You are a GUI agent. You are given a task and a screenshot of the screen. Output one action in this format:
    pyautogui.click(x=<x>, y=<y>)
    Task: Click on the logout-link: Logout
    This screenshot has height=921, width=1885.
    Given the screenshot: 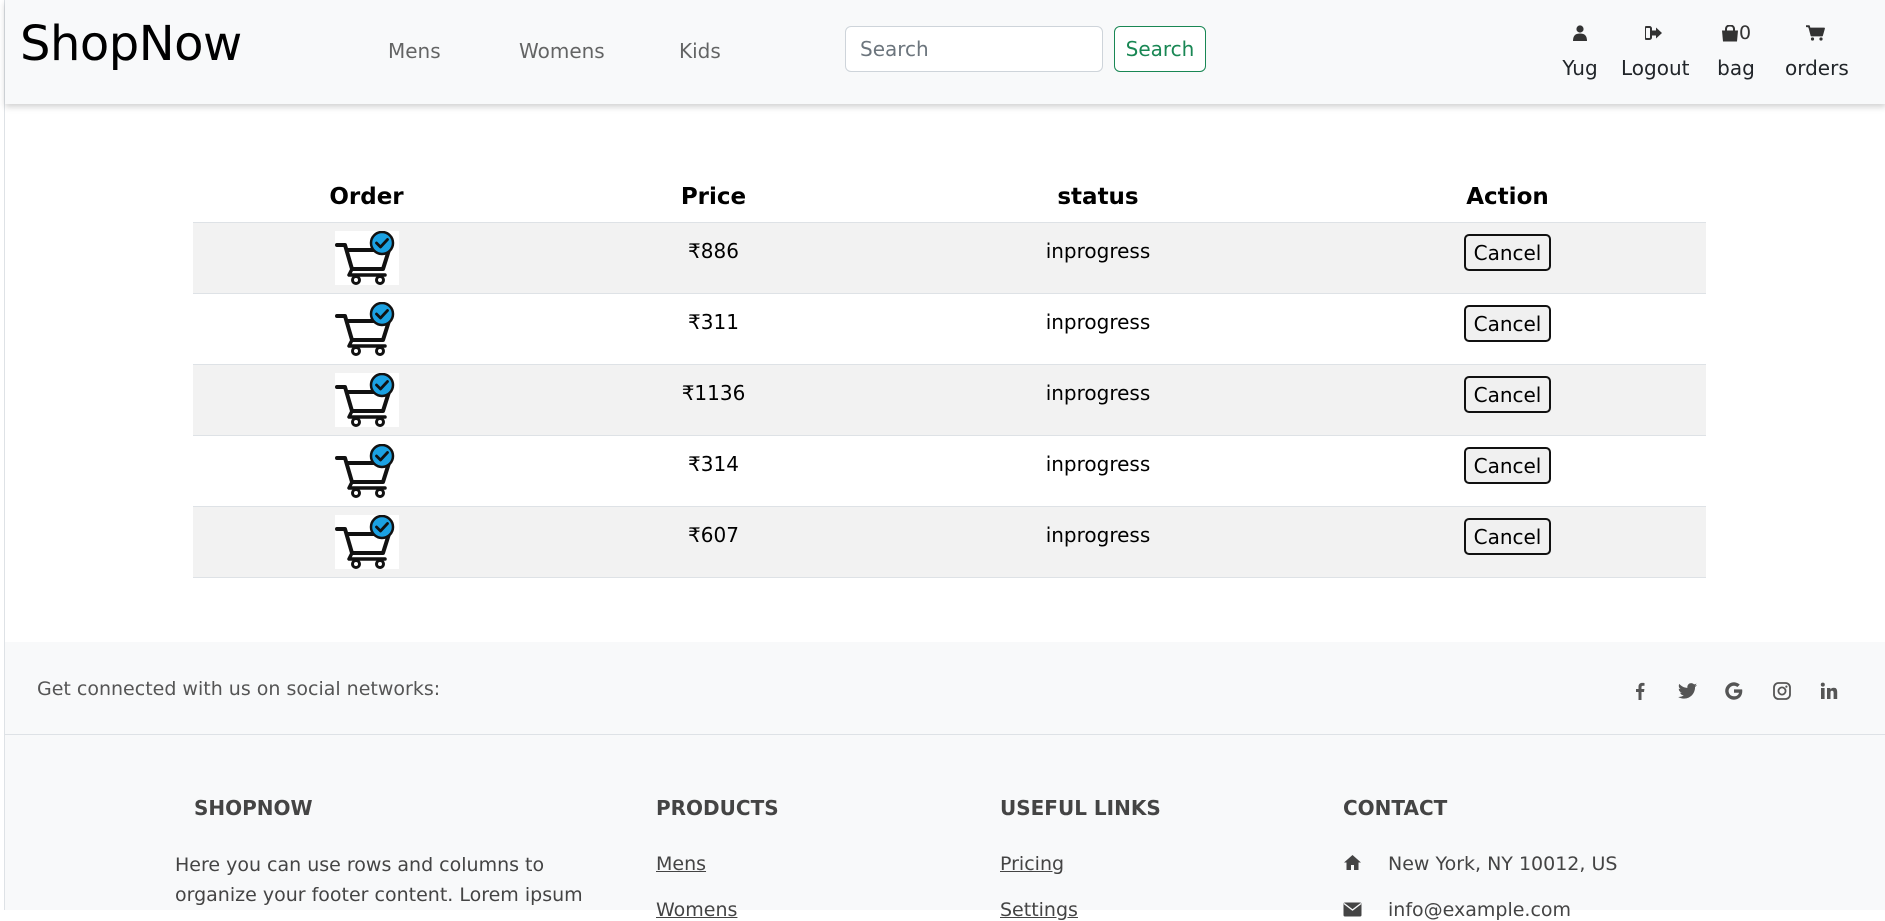 What is the action you would take?
    pyautogui.click(x=1655, y=50)
    